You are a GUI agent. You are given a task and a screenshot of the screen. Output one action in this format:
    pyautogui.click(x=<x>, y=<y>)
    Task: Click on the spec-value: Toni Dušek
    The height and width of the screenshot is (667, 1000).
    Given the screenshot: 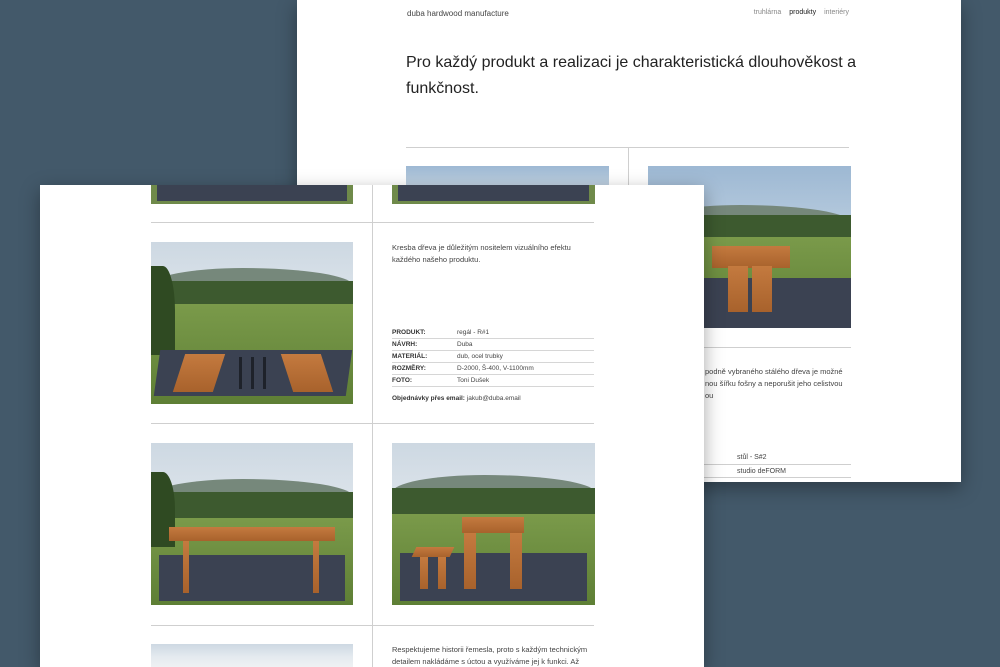 What is the action you would take?
    pyautogui.click(x=525, y=380)
    